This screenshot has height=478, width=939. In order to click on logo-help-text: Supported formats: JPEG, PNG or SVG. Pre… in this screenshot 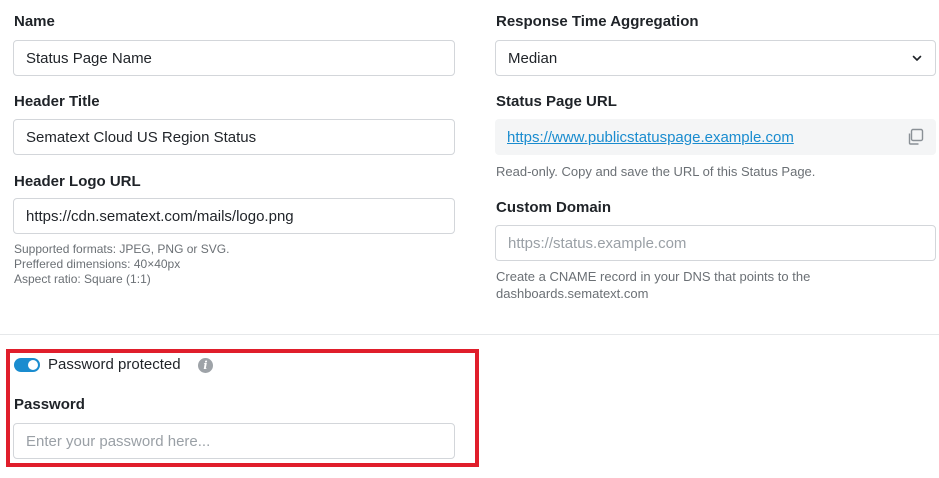, I will do `click(121, 264)`.